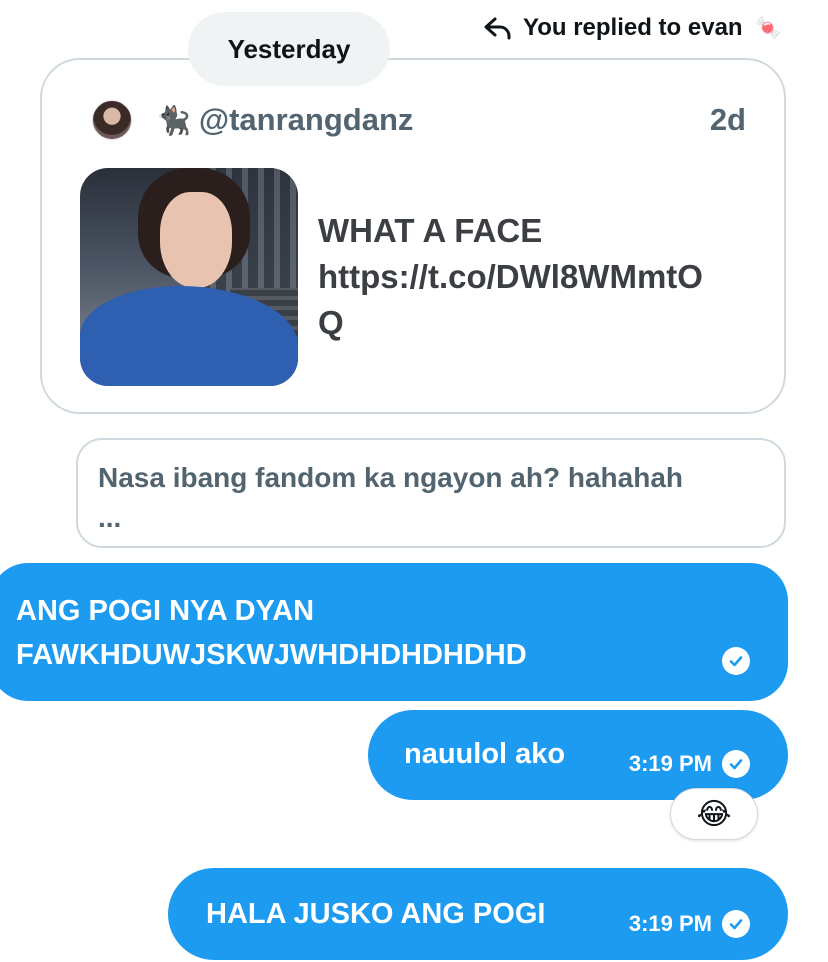  Describe the element at coordinates (538, 277) in the screenshot. I see `quoted-tweet-text: WHAT A FACE https://t.co/DWl8WMmtO Q` at that location.